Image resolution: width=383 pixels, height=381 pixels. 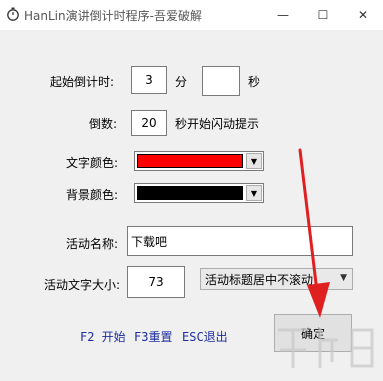 What do you see at coordinates (149, 80) in the screenshot?
I see `minutes-input: 3` at bounding box center [149, 80].